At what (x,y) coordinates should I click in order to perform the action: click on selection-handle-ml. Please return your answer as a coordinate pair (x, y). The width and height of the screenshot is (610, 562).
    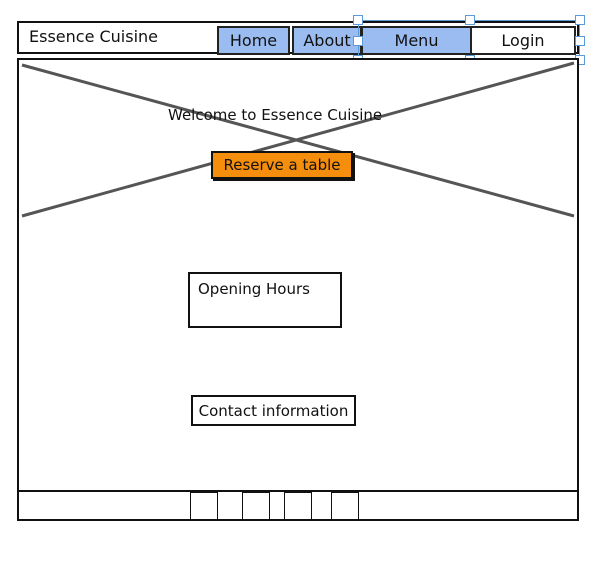
    Looking at the image, I should click on (358, 41).